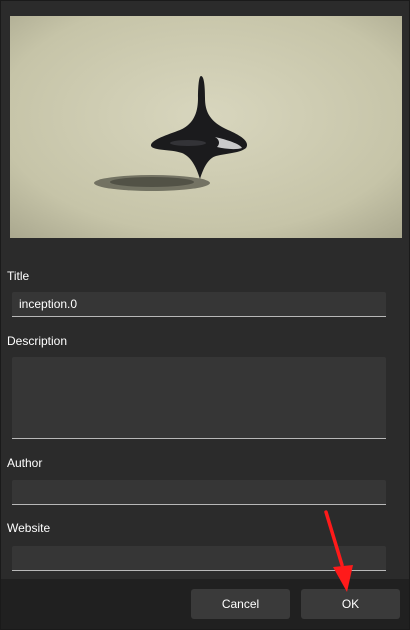 Image resolution: width=410 pixels, height=630 pixels. I want to click on title-field, so click(199, 304).